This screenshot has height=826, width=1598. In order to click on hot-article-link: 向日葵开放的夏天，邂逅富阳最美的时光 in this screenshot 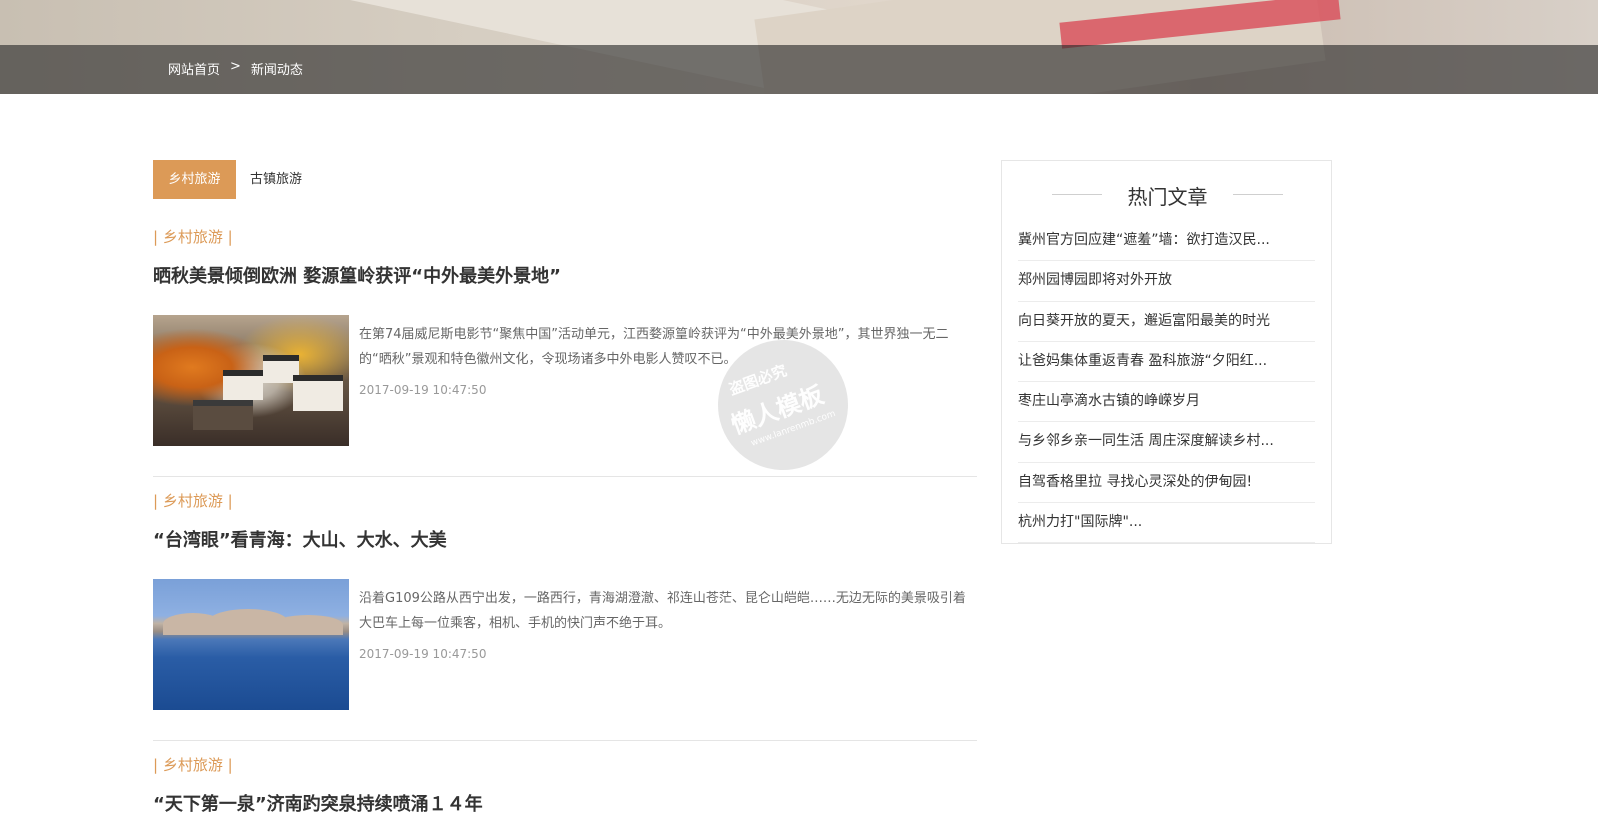, I will do `click(1166, 322)`.